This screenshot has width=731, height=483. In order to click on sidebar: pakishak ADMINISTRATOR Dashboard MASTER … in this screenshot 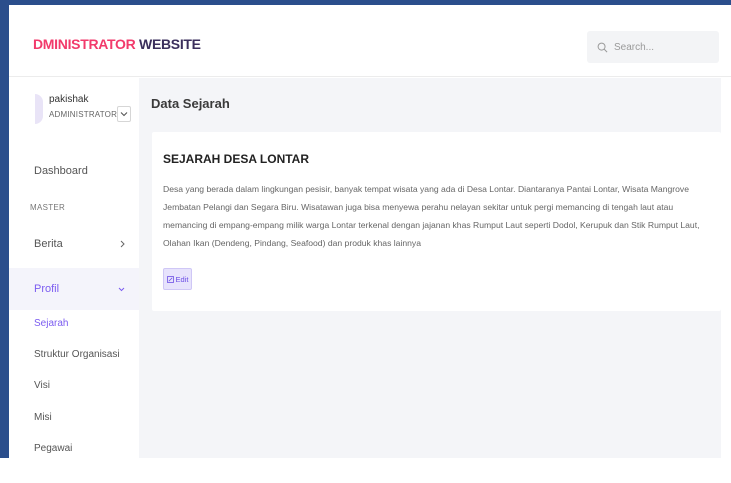, I will do `click(74, 268)`.